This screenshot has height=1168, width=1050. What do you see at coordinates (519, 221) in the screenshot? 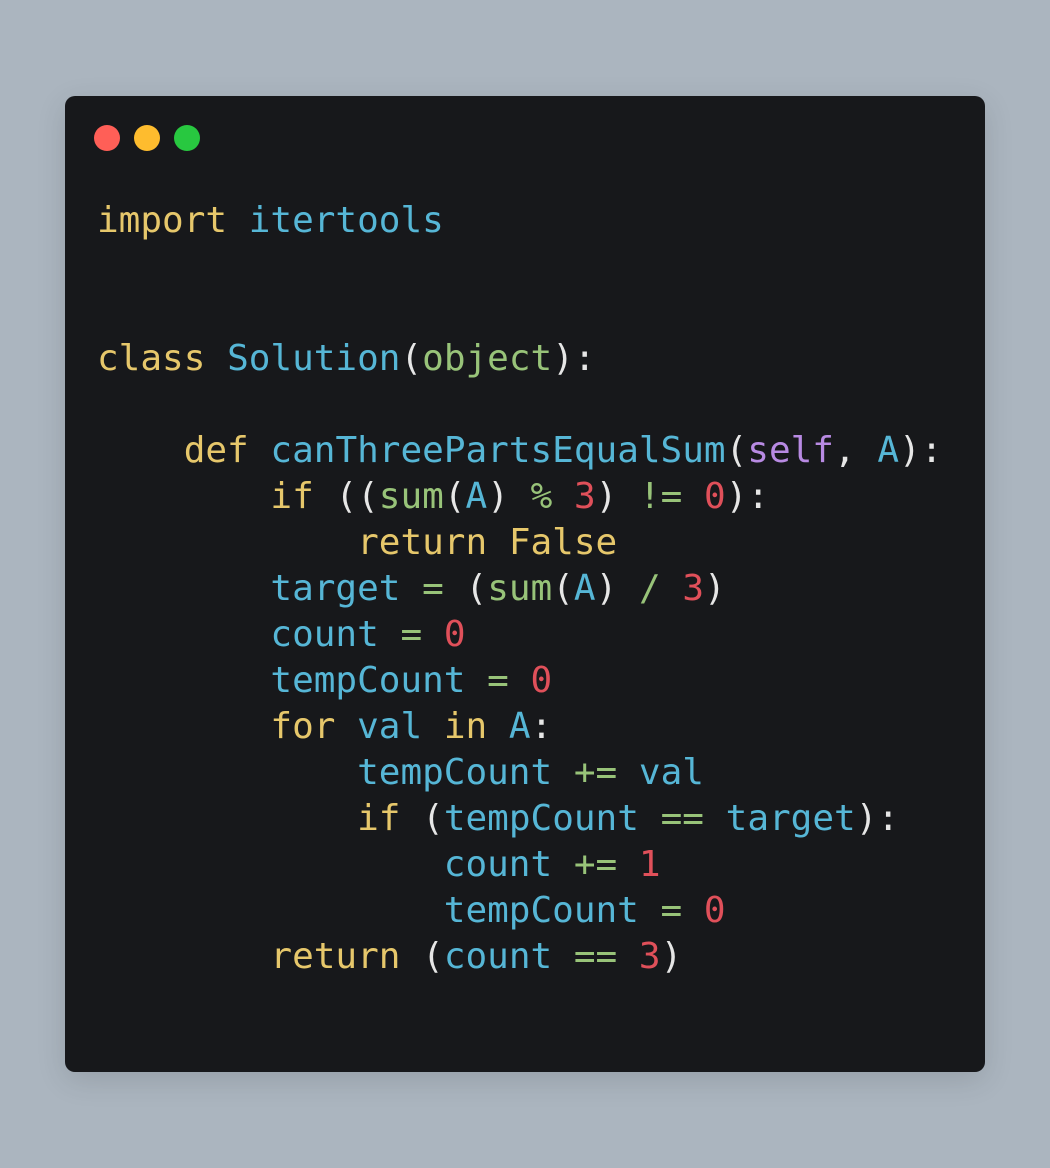
I see `code-line: import itertools` at bounding box center [519, 221].